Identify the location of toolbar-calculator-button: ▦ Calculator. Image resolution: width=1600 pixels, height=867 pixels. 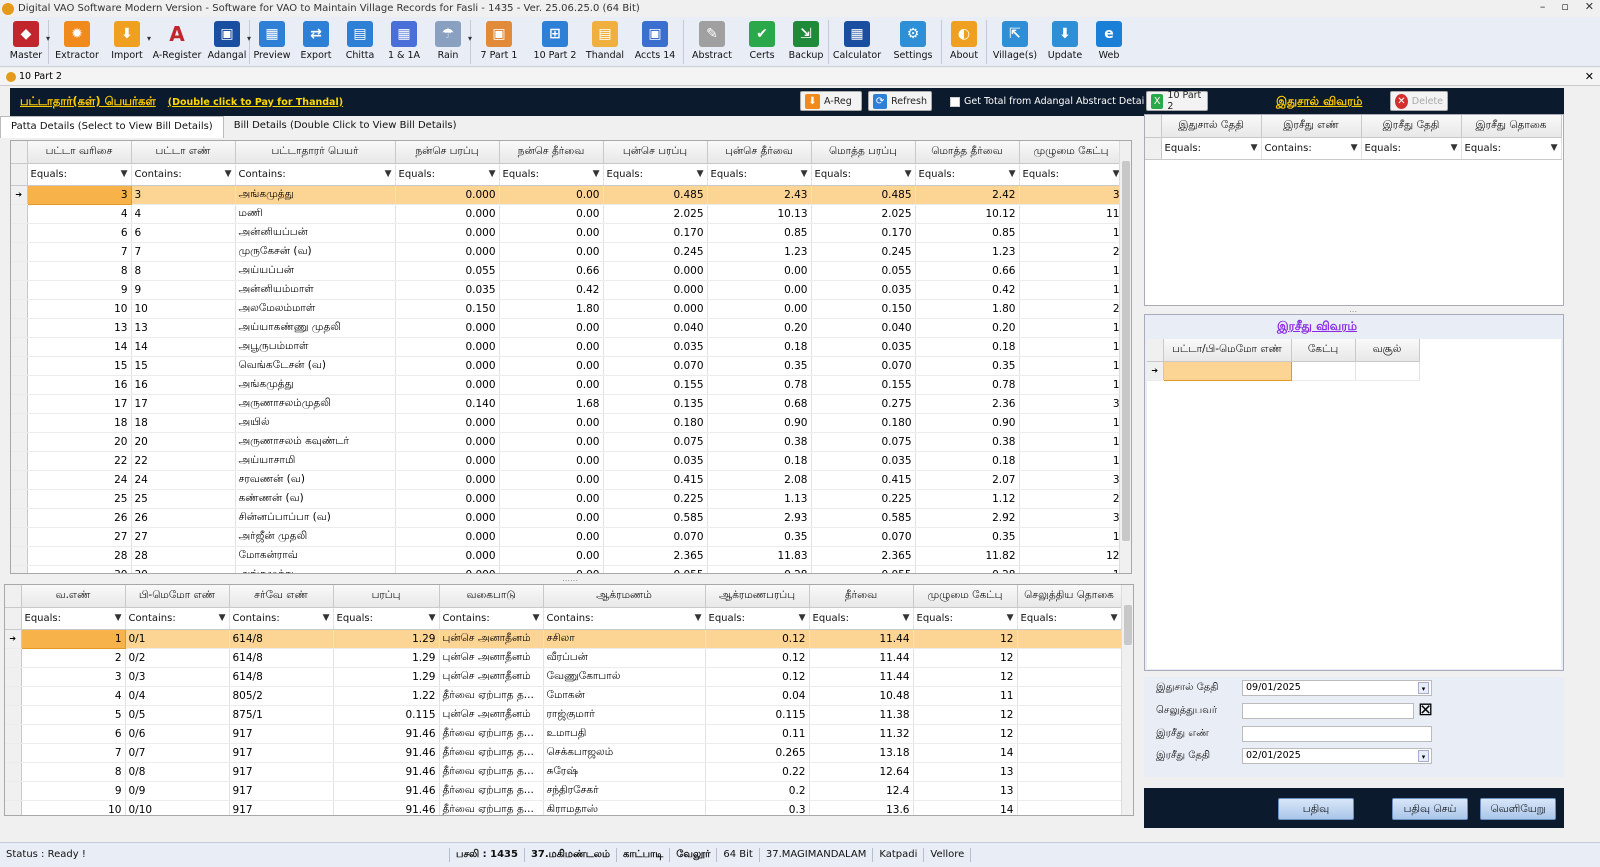
(857, 42).